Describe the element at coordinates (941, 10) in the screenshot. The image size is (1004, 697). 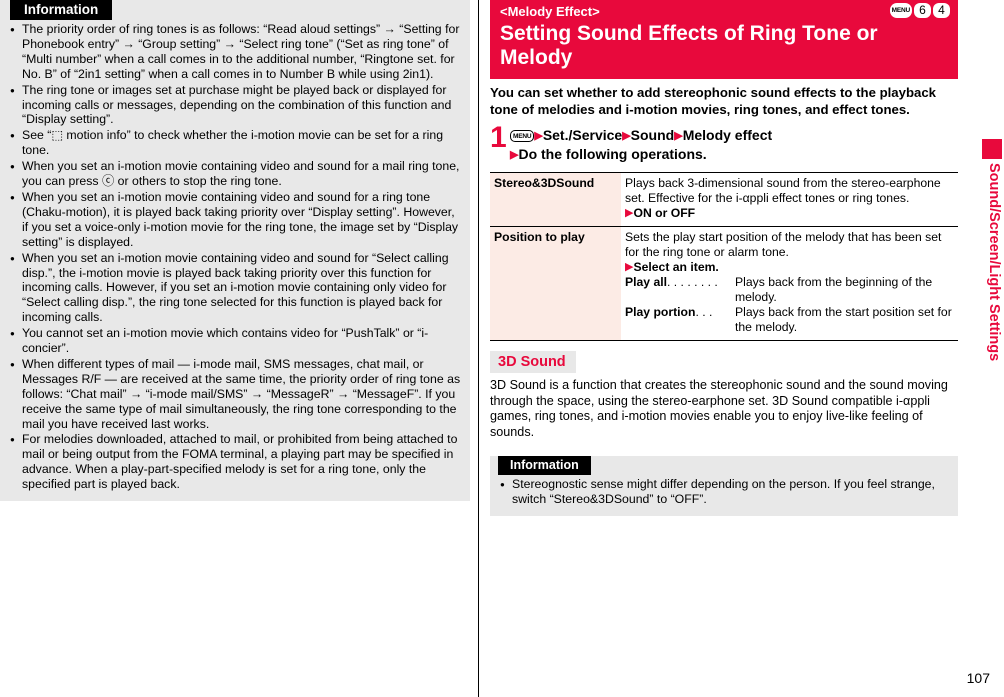
I see `number-4-key-icon: 4` at that location.